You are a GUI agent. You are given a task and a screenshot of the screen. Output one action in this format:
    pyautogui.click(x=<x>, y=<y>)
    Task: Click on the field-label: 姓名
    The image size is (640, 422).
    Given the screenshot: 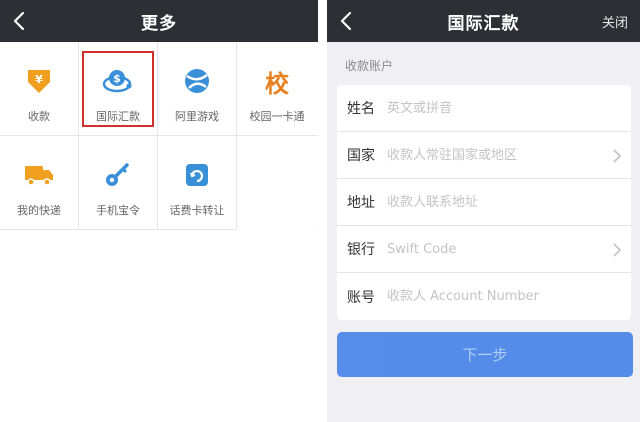 What is the action you would take?
    pyautogui.click(x=361, y=109)
    